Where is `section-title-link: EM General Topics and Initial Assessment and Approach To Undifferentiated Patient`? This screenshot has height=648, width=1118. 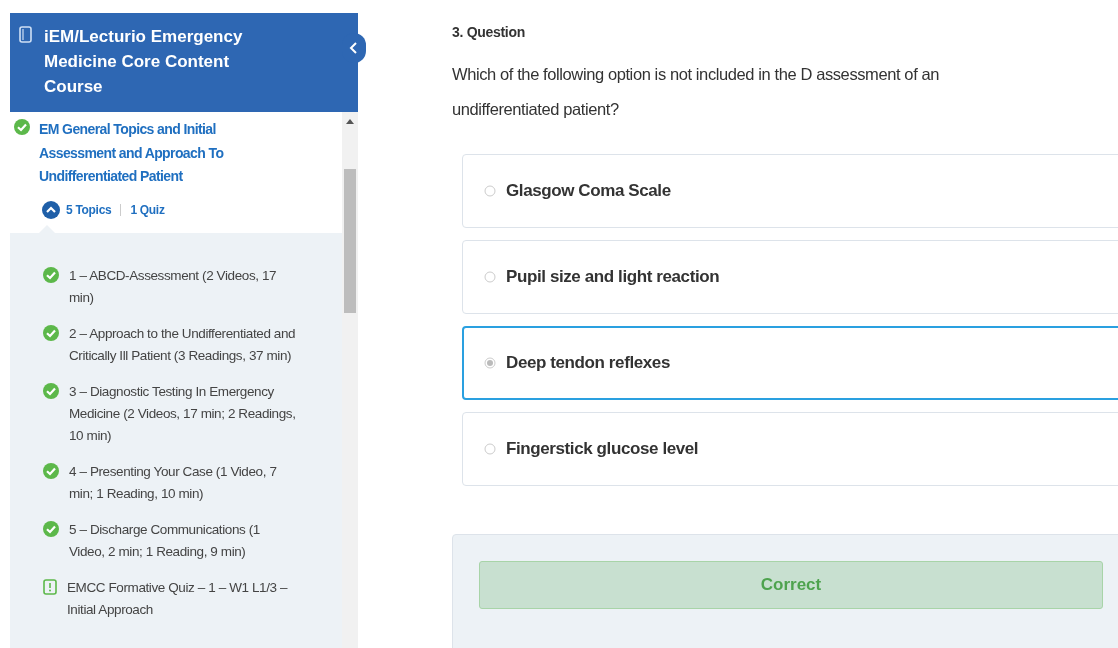 section-title-link: EM General Topics and Initial Assessment and Approach To Undifferentiated Patient is located at coordinates (146, 153).